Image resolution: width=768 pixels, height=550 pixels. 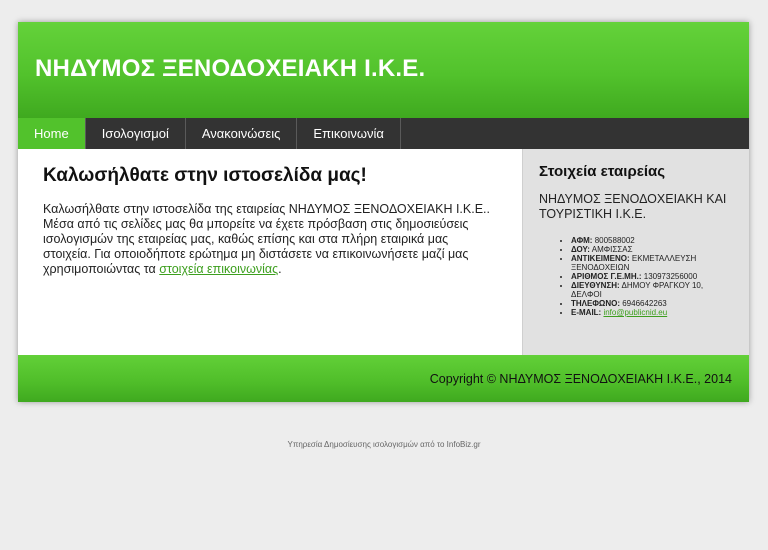 I want to click on sidebar-heading: Στοιχεία εταιρείας, so click(x=602, y=171).